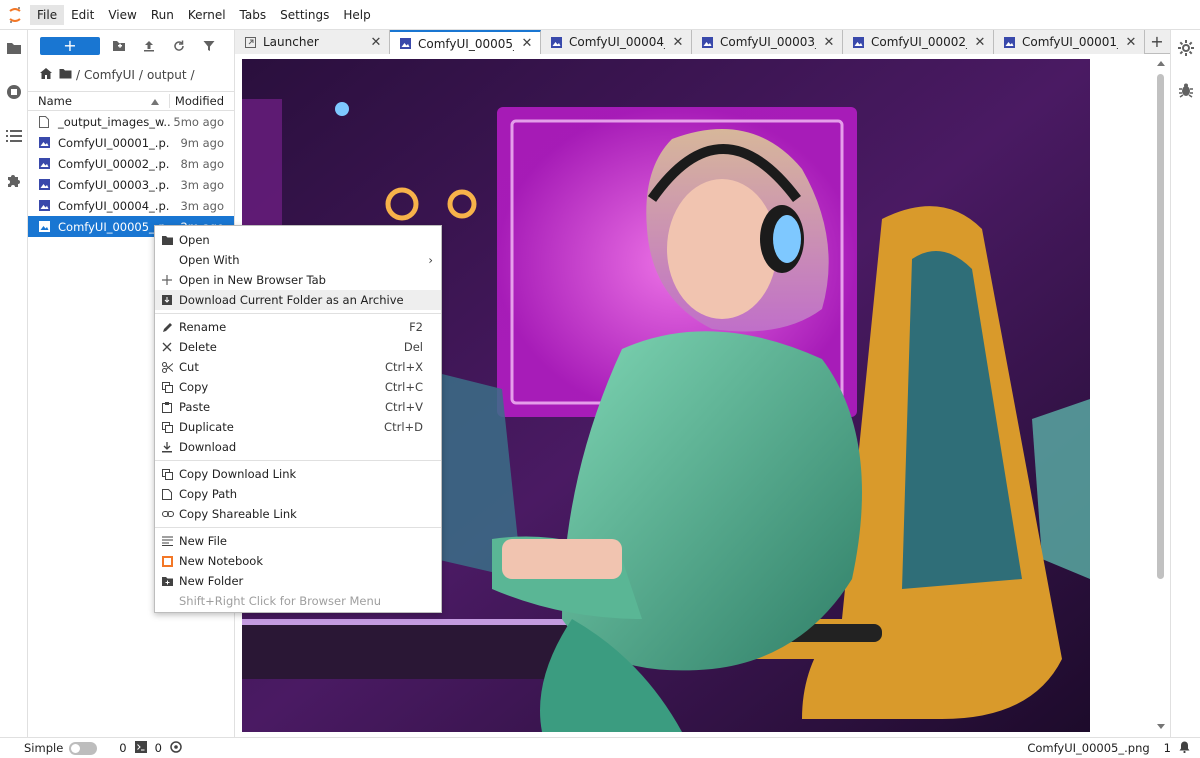 The image size is (1200, 758). What do you see at coordinates (14, 180) in the screenshot?
I see `extension-puzzle-icon` at bounding box center [14, 180].